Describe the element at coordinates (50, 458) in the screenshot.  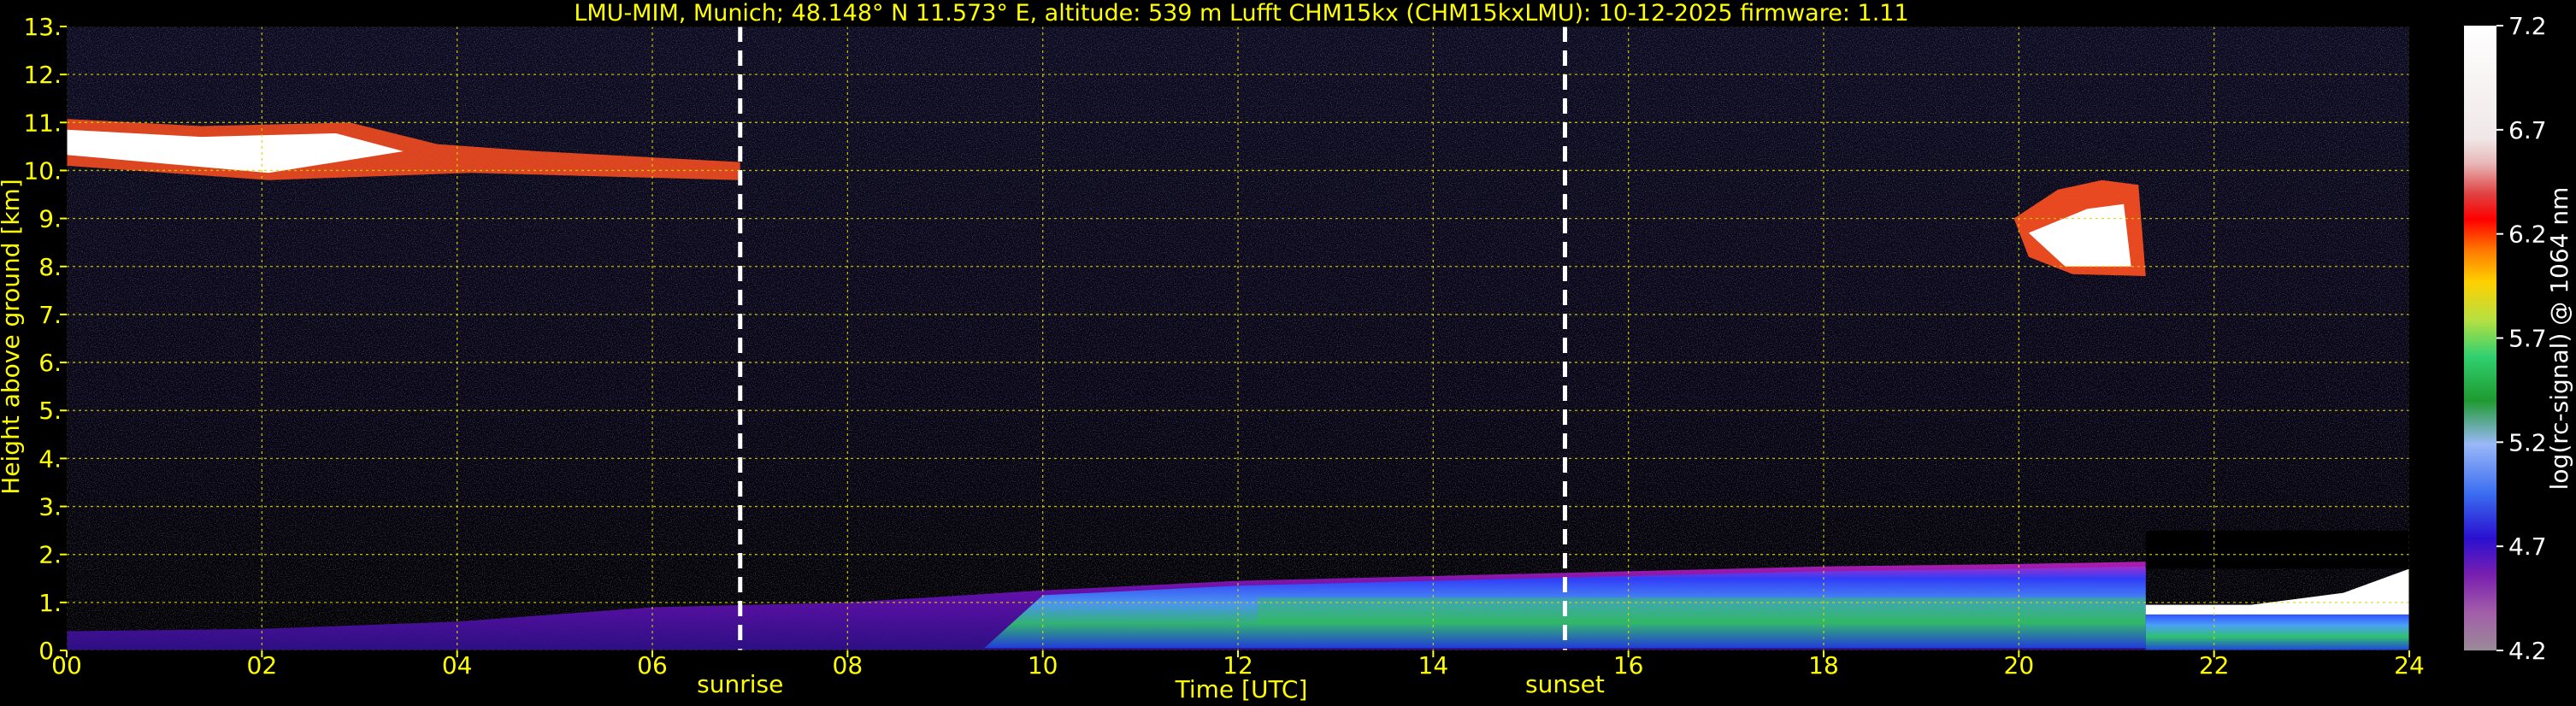
I see `y-tick-label: 4.` at that location.